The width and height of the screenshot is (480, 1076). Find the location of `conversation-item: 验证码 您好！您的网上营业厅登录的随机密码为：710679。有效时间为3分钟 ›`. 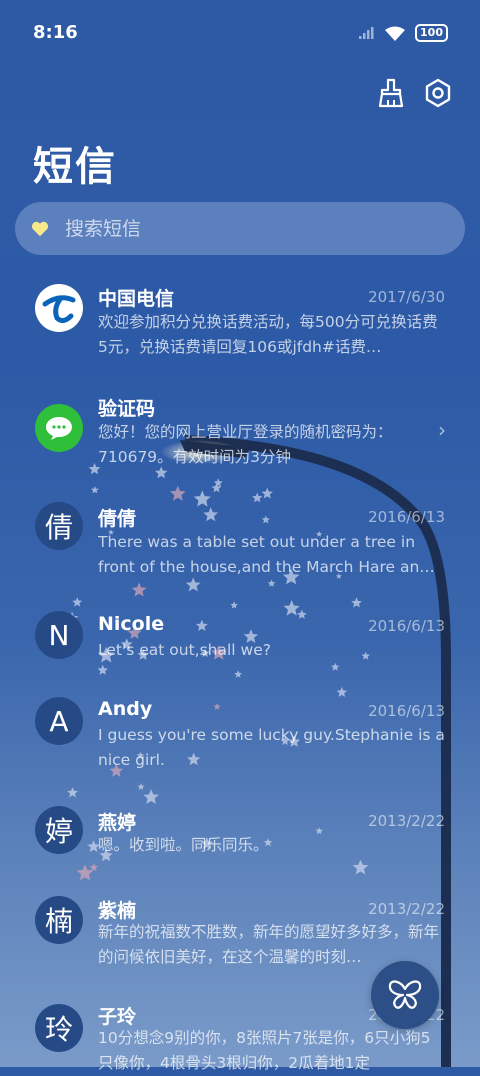

conversation-item: 验证码 您好！您的网上营业厅登录的随机密码为：710679。有效时间为3分钟 › is located at coordinates (240, 436).